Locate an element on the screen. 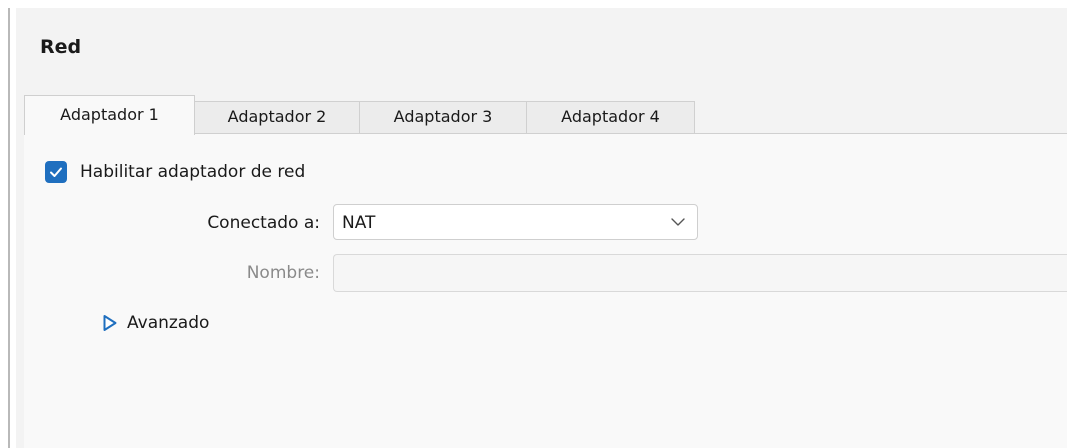  tab-adaptador-1: Adaptador 1 is located at coordinates (109, 115).